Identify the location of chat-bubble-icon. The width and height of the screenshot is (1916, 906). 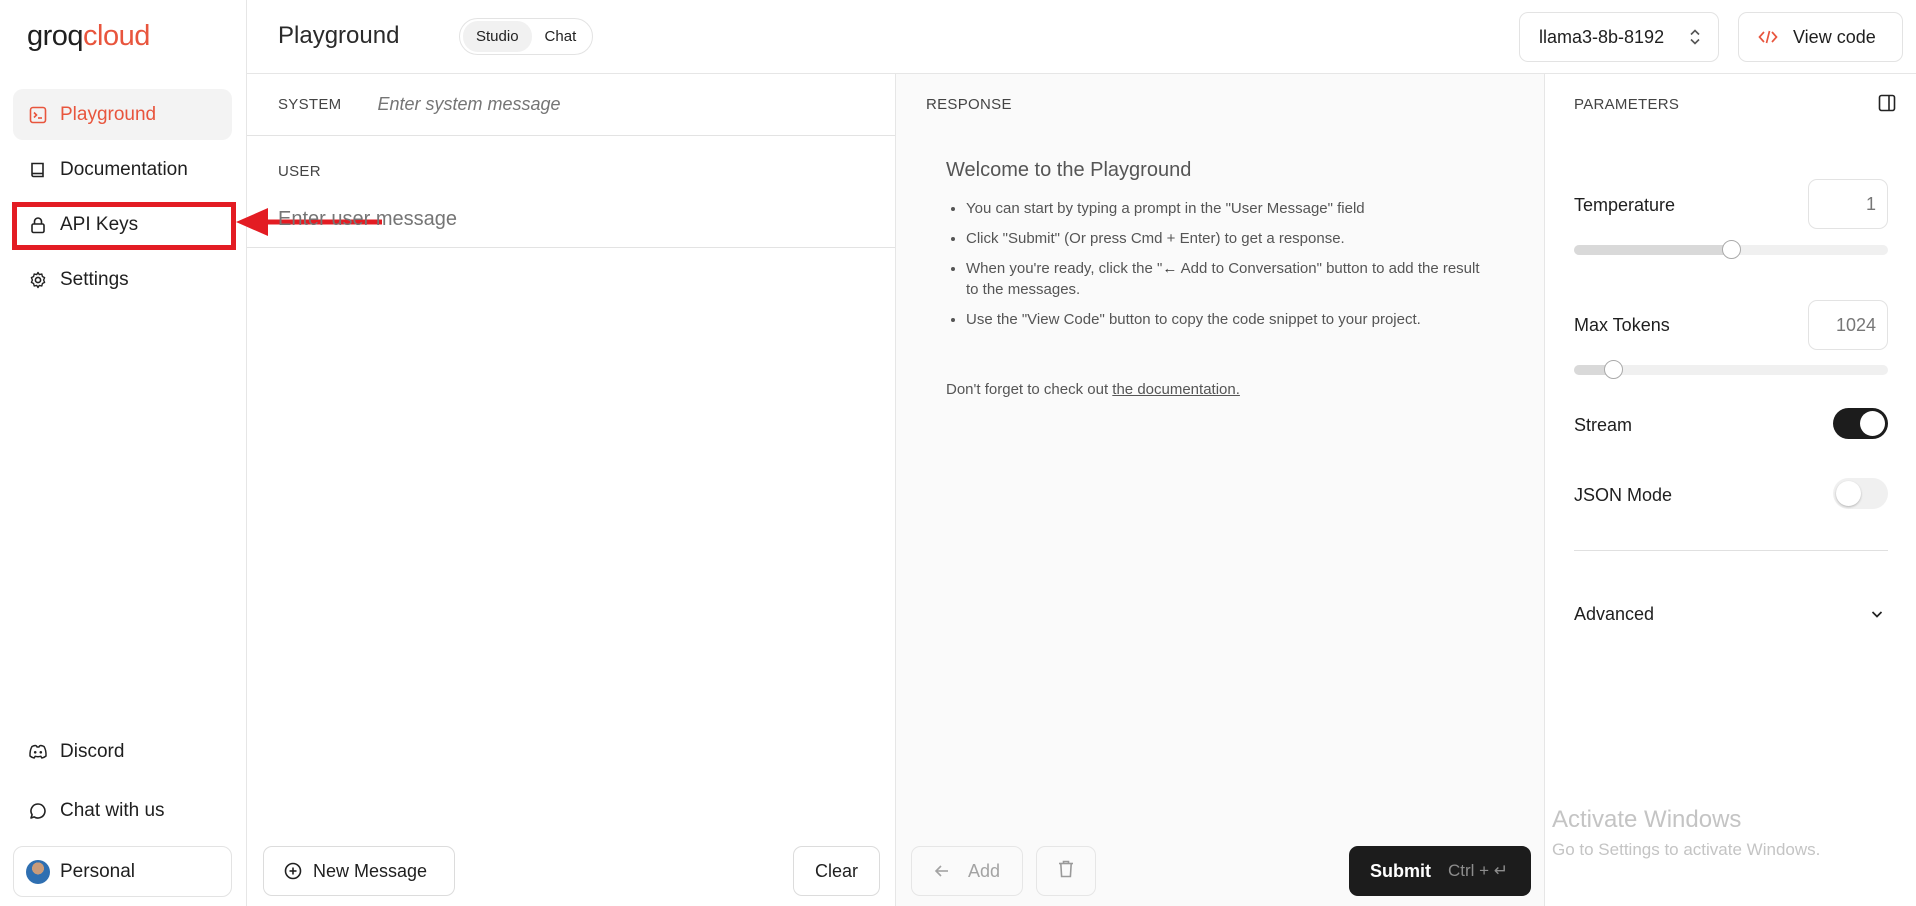
(38, 811).